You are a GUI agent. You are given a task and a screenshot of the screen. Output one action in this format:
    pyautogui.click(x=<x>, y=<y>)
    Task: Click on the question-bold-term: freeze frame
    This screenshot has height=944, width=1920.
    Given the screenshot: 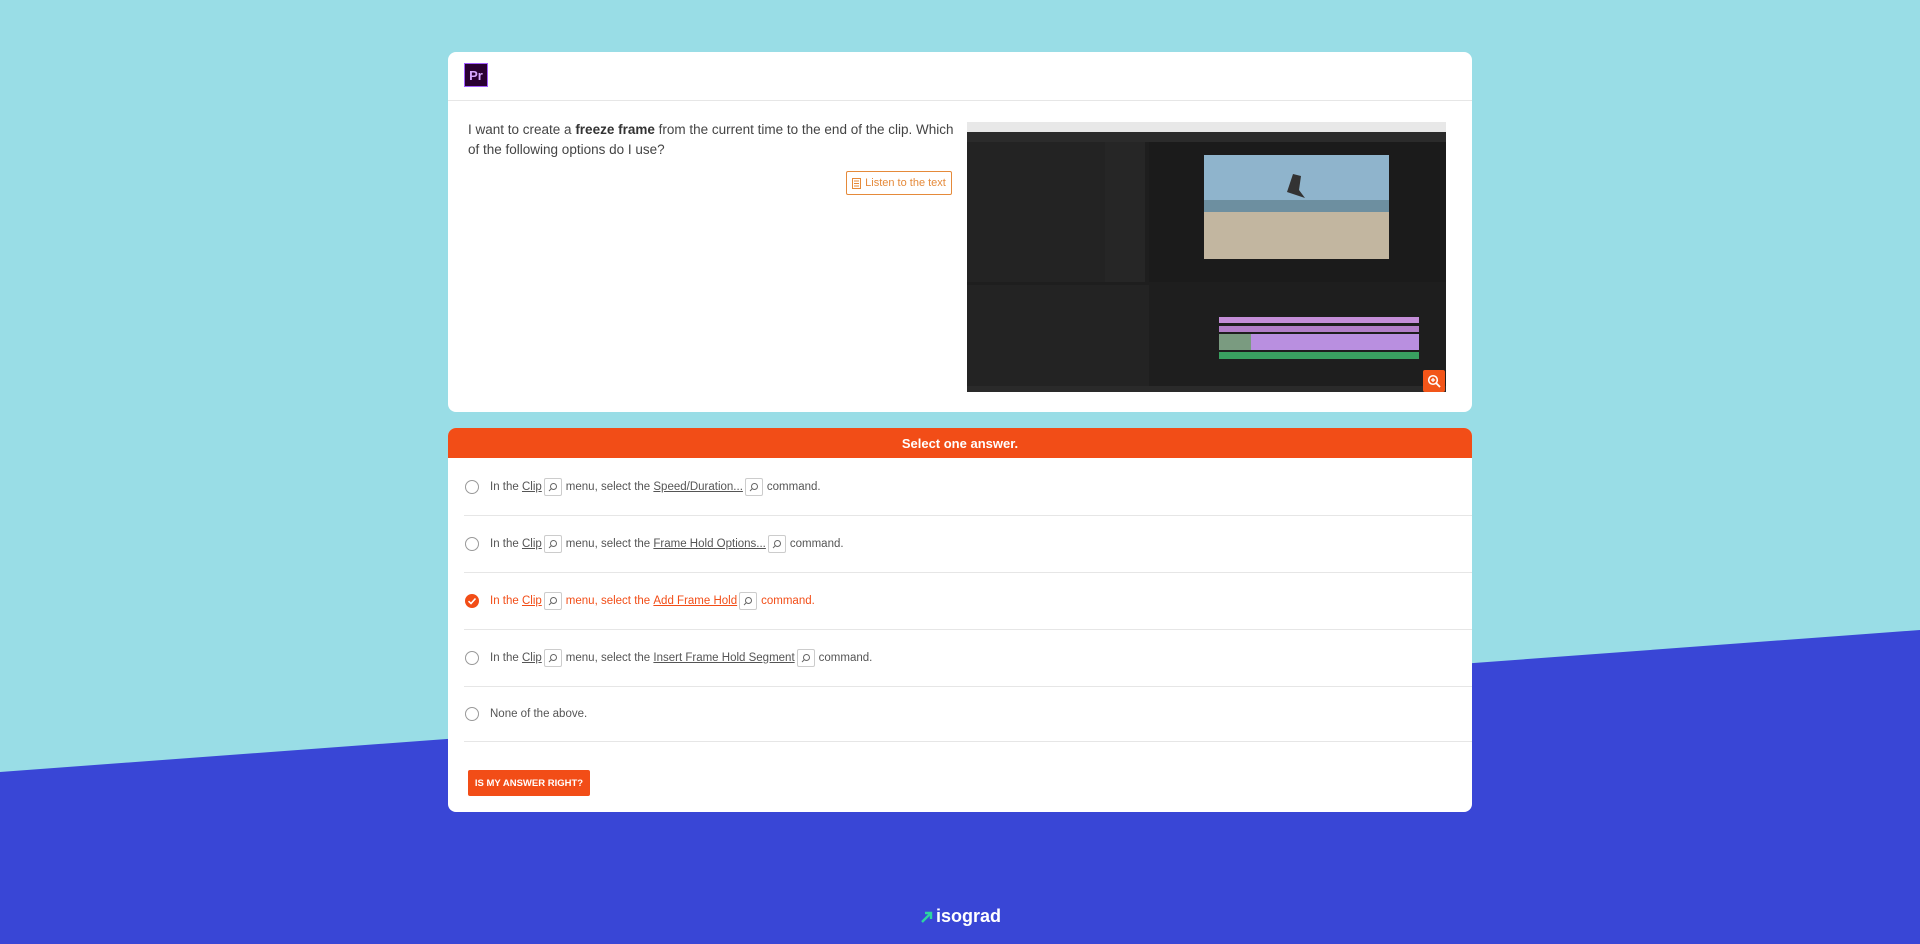 What is the action you would take?
    pyautogui.click(x=615, y=129)
    